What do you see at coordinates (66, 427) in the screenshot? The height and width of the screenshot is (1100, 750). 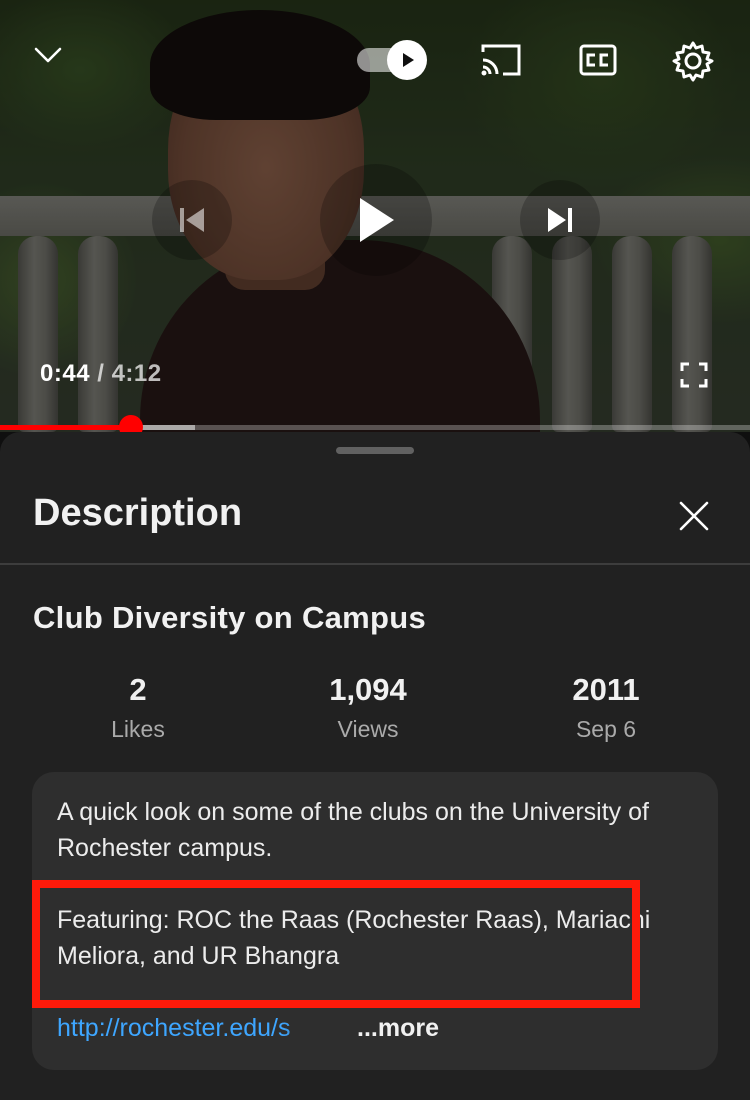 I see `played-bar` at bounding box center [66, 427].